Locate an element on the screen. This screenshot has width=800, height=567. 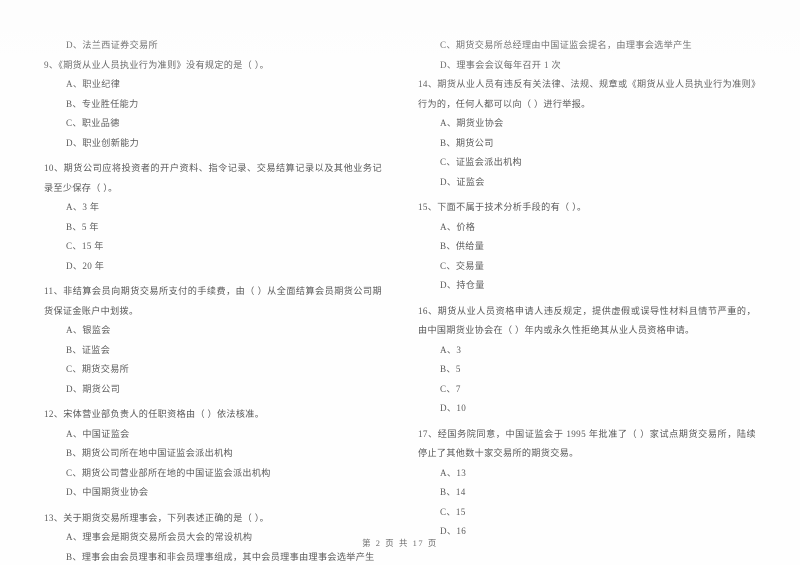
question-stem: 15、下面不属于技术分析手段的有（ ）。 is located at coordinates (587, 208).